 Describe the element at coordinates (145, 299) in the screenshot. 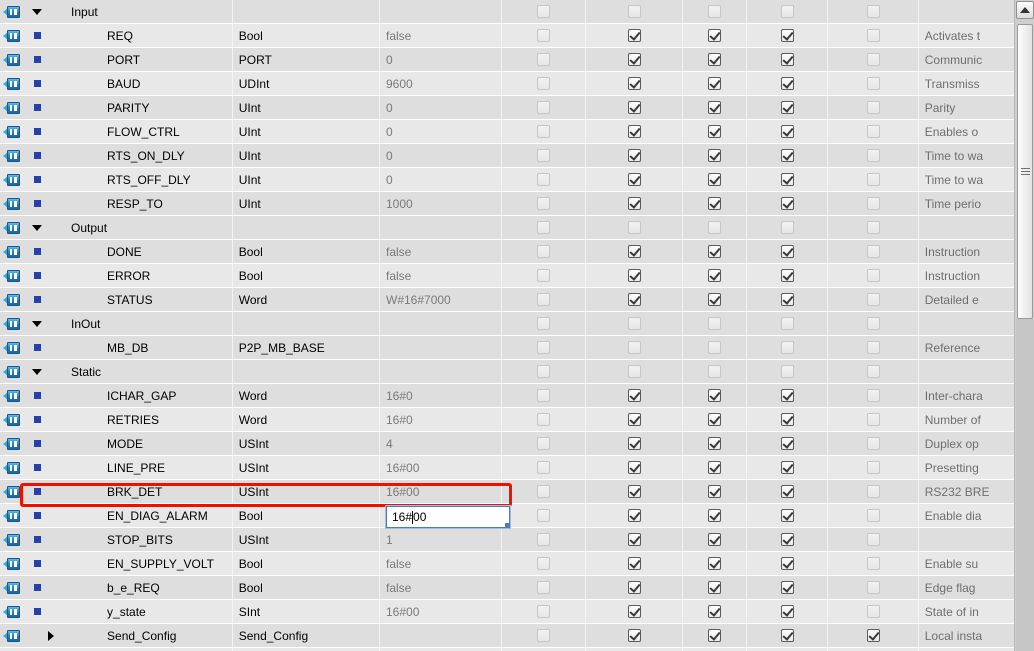

I see `parameter-name-cell: STATUS` at that location.